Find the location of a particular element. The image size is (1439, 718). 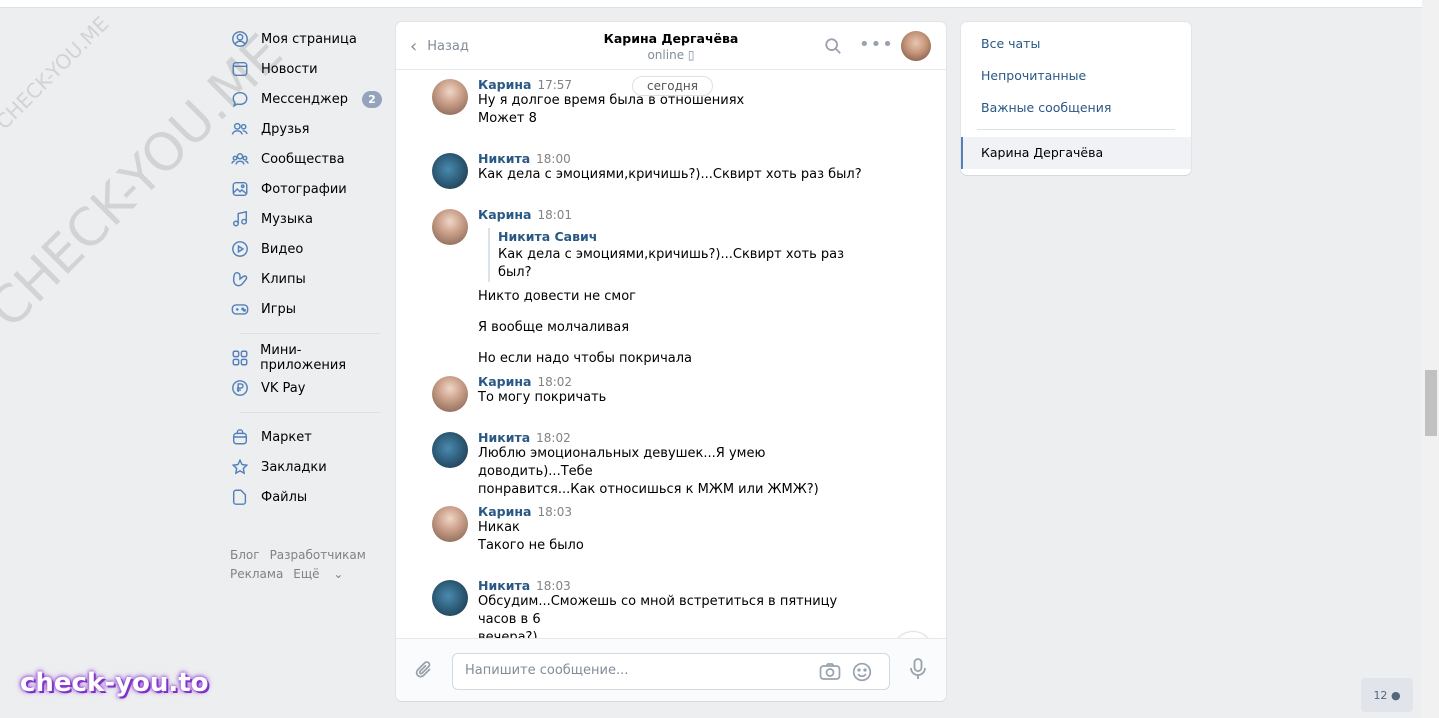

scrollbar-thumb is located at coordinates (1431, 403).